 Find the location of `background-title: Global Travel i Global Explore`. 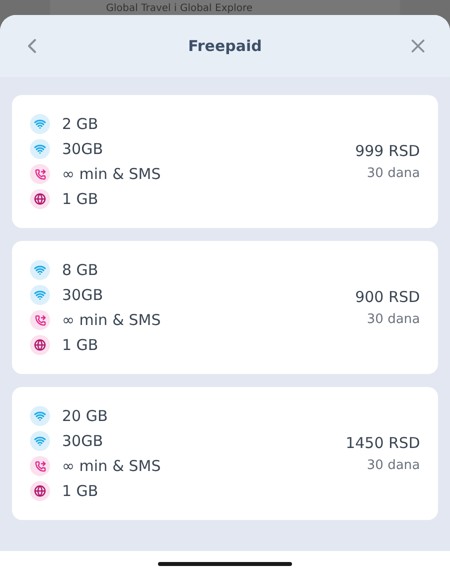

background-title: Global Travel i Global Explore is located at coordinates (179, 9).